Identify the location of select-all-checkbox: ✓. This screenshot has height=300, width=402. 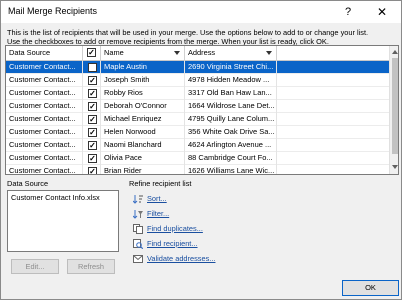
(91, 52).